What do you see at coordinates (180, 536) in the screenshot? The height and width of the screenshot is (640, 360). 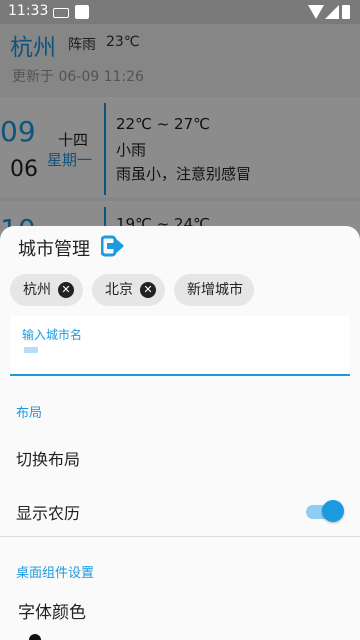 I see `section-divider` at bounding box center [180, 536].